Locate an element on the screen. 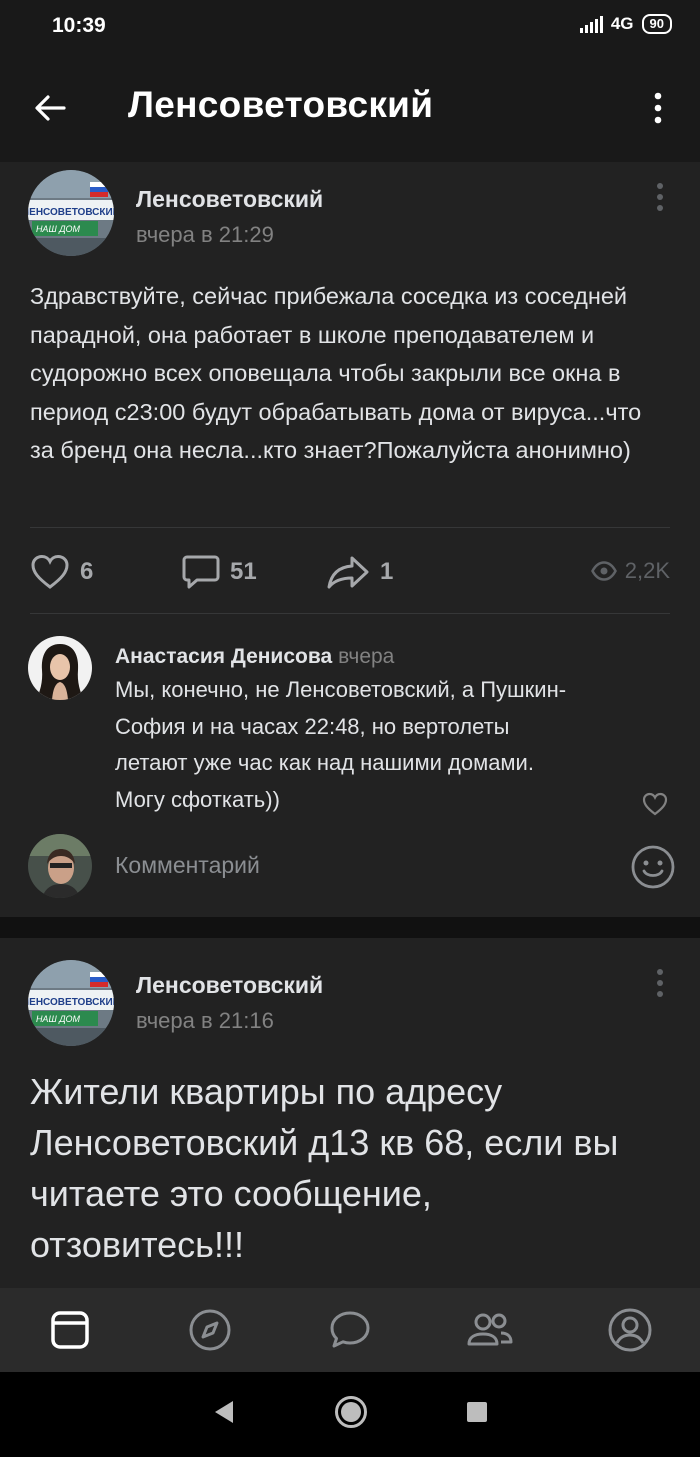 This screenshot has width=700, height=1457. signal-icon is located at coordinates (591, 24).